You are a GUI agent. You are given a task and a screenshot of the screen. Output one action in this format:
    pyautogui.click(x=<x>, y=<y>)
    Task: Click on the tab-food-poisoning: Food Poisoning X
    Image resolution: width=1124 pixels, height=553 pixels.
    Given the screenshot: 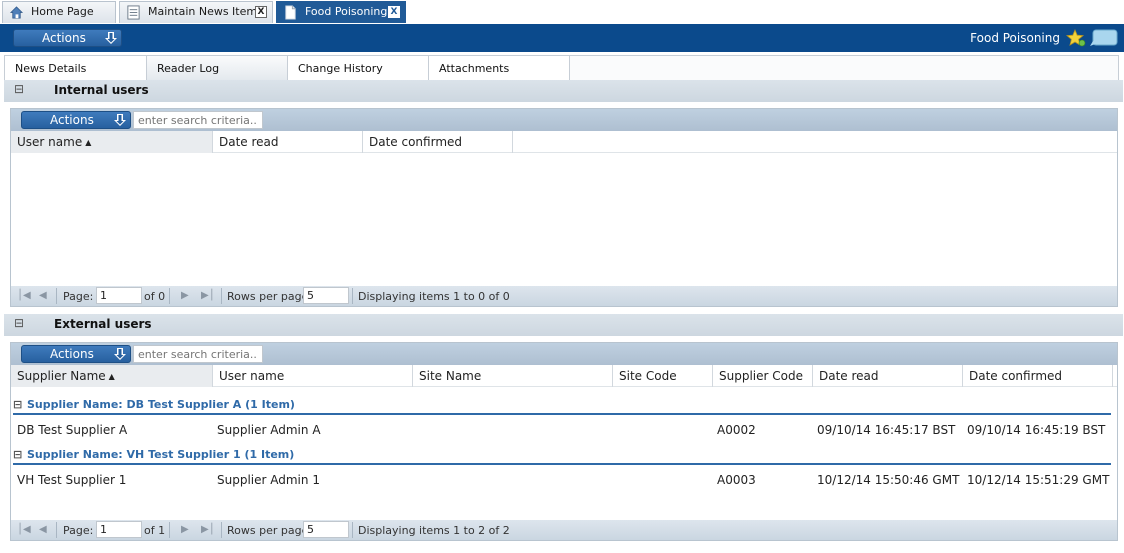 What is the action you would take?
    pyautogui.click(x=341, y=12)
    